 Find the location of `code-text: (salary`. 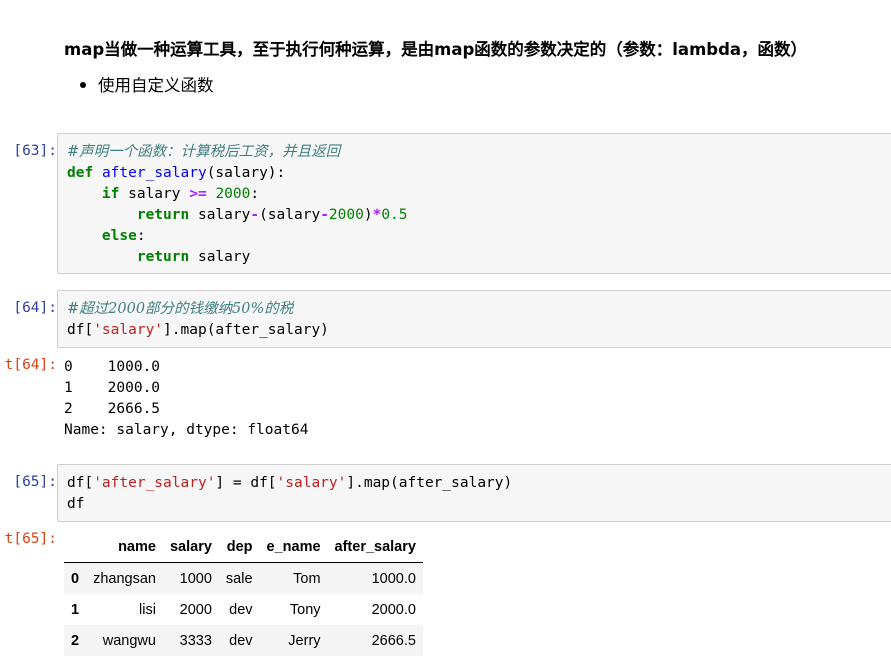

code-text: (salary is located at coordinates (290, 215).